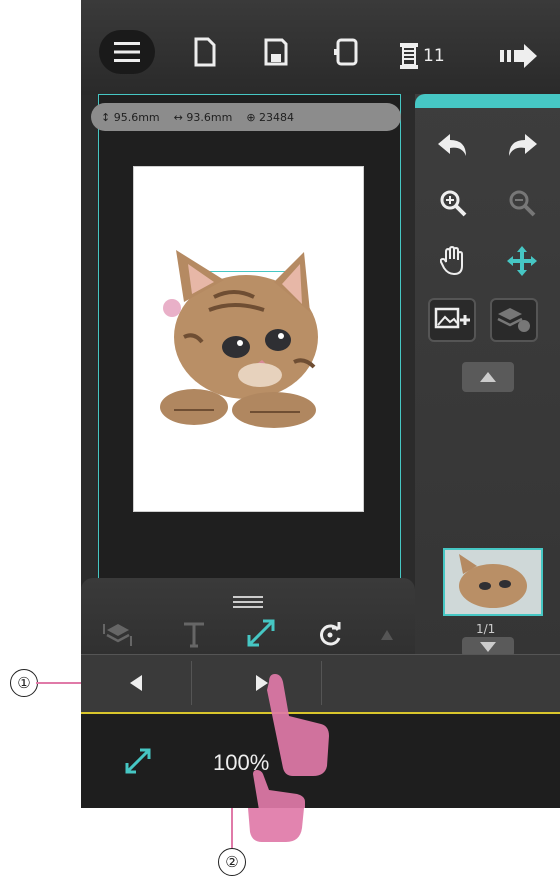 The width and height of the screenshot is (560, 879). Describe the element at coordinates (488, 647) in the screenshot. I see `chevron-down-icon` at that location.